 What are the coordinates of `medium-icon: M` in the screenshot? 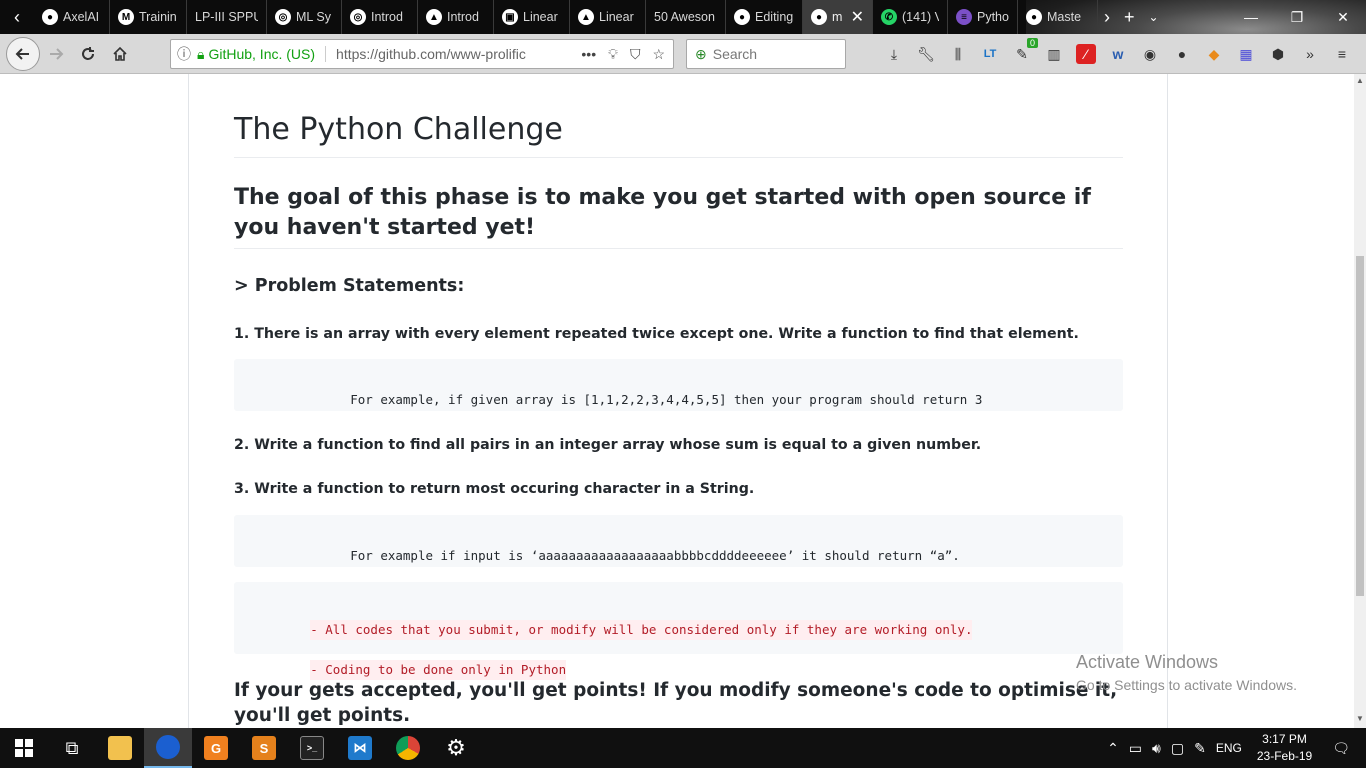 It's located at (126, 17).